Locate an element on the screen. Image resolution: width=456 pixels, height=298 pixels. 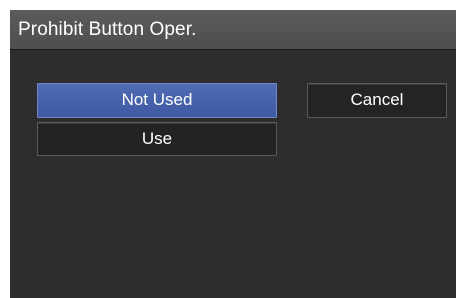
dialog-title: Prohibit Button Oper. is located at coordinates (107, 29).